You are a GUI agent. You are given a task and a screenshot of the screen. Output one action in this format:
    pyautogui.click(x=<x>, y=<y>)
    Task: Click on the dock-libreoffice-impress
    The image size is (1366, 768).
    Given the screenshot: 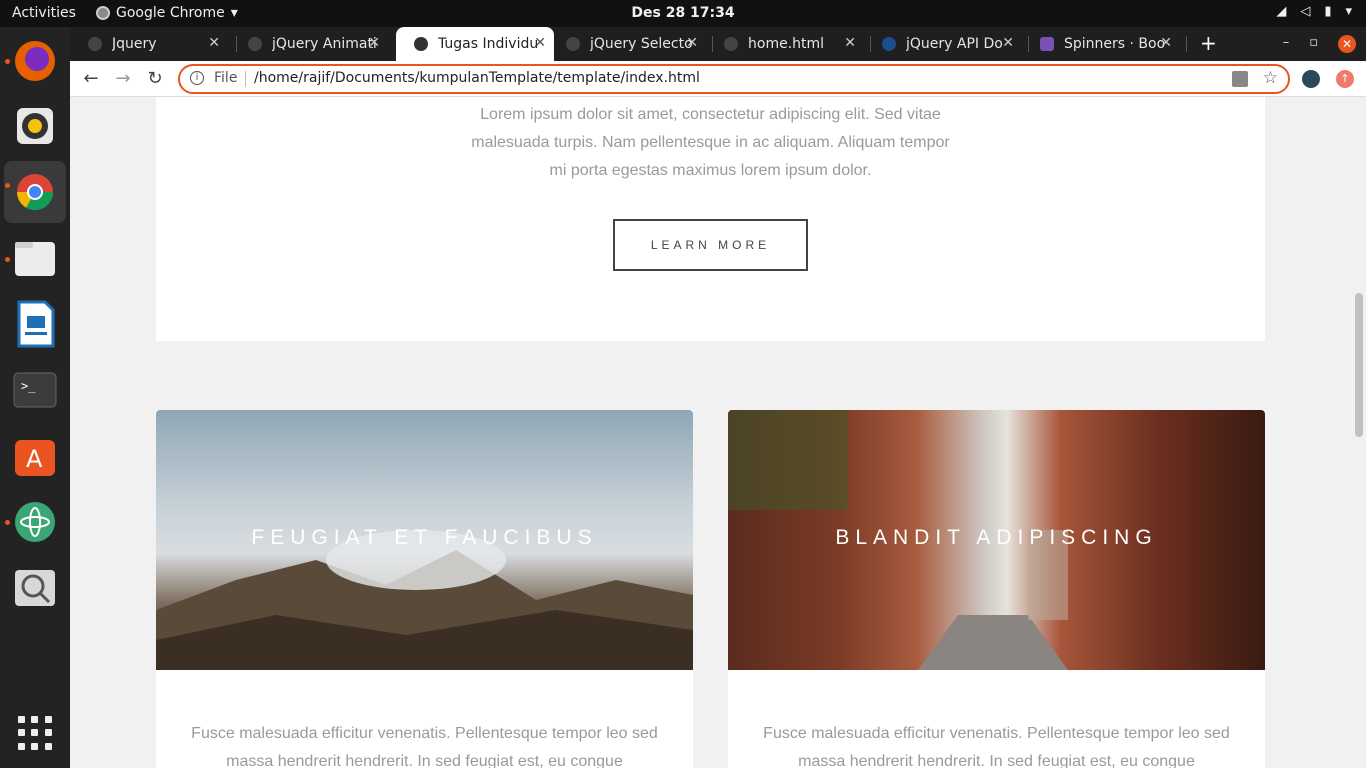 What is the action you would take?
    pyautogui.click(x=35, y=324)
    